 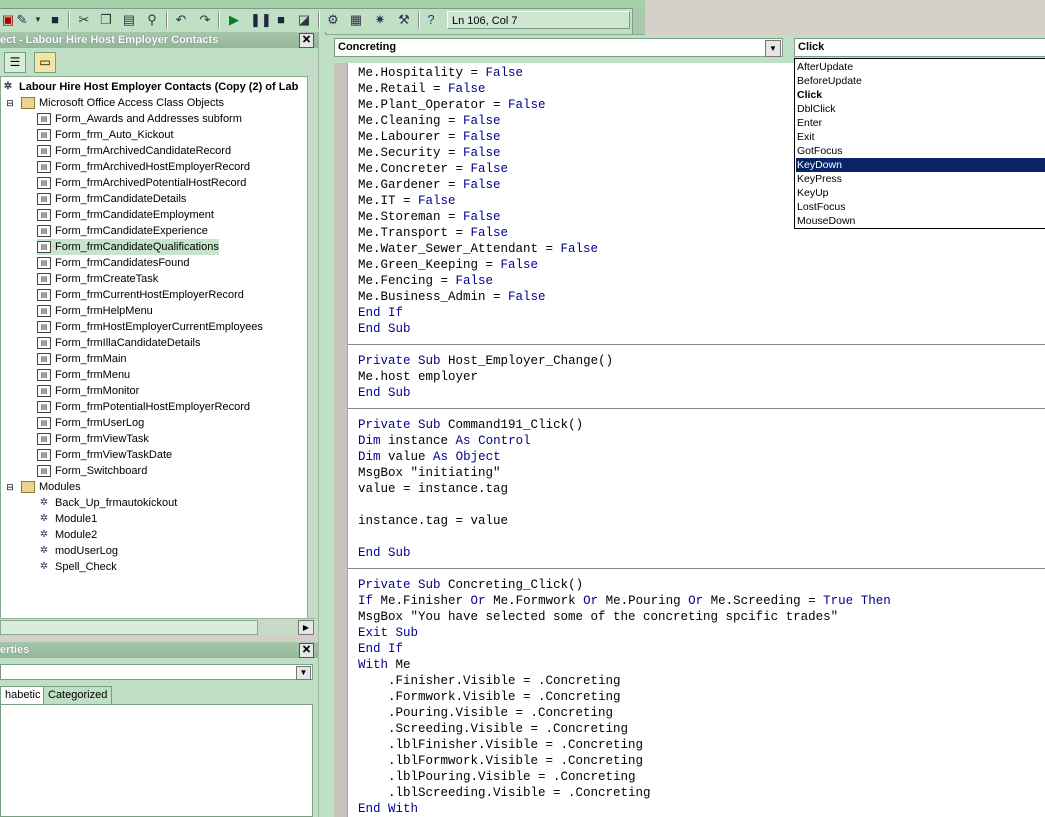 I want to click on tree-item-form: ▤ Form_frmCurrentHostEmployerRecord, so click(x=140, y=295).